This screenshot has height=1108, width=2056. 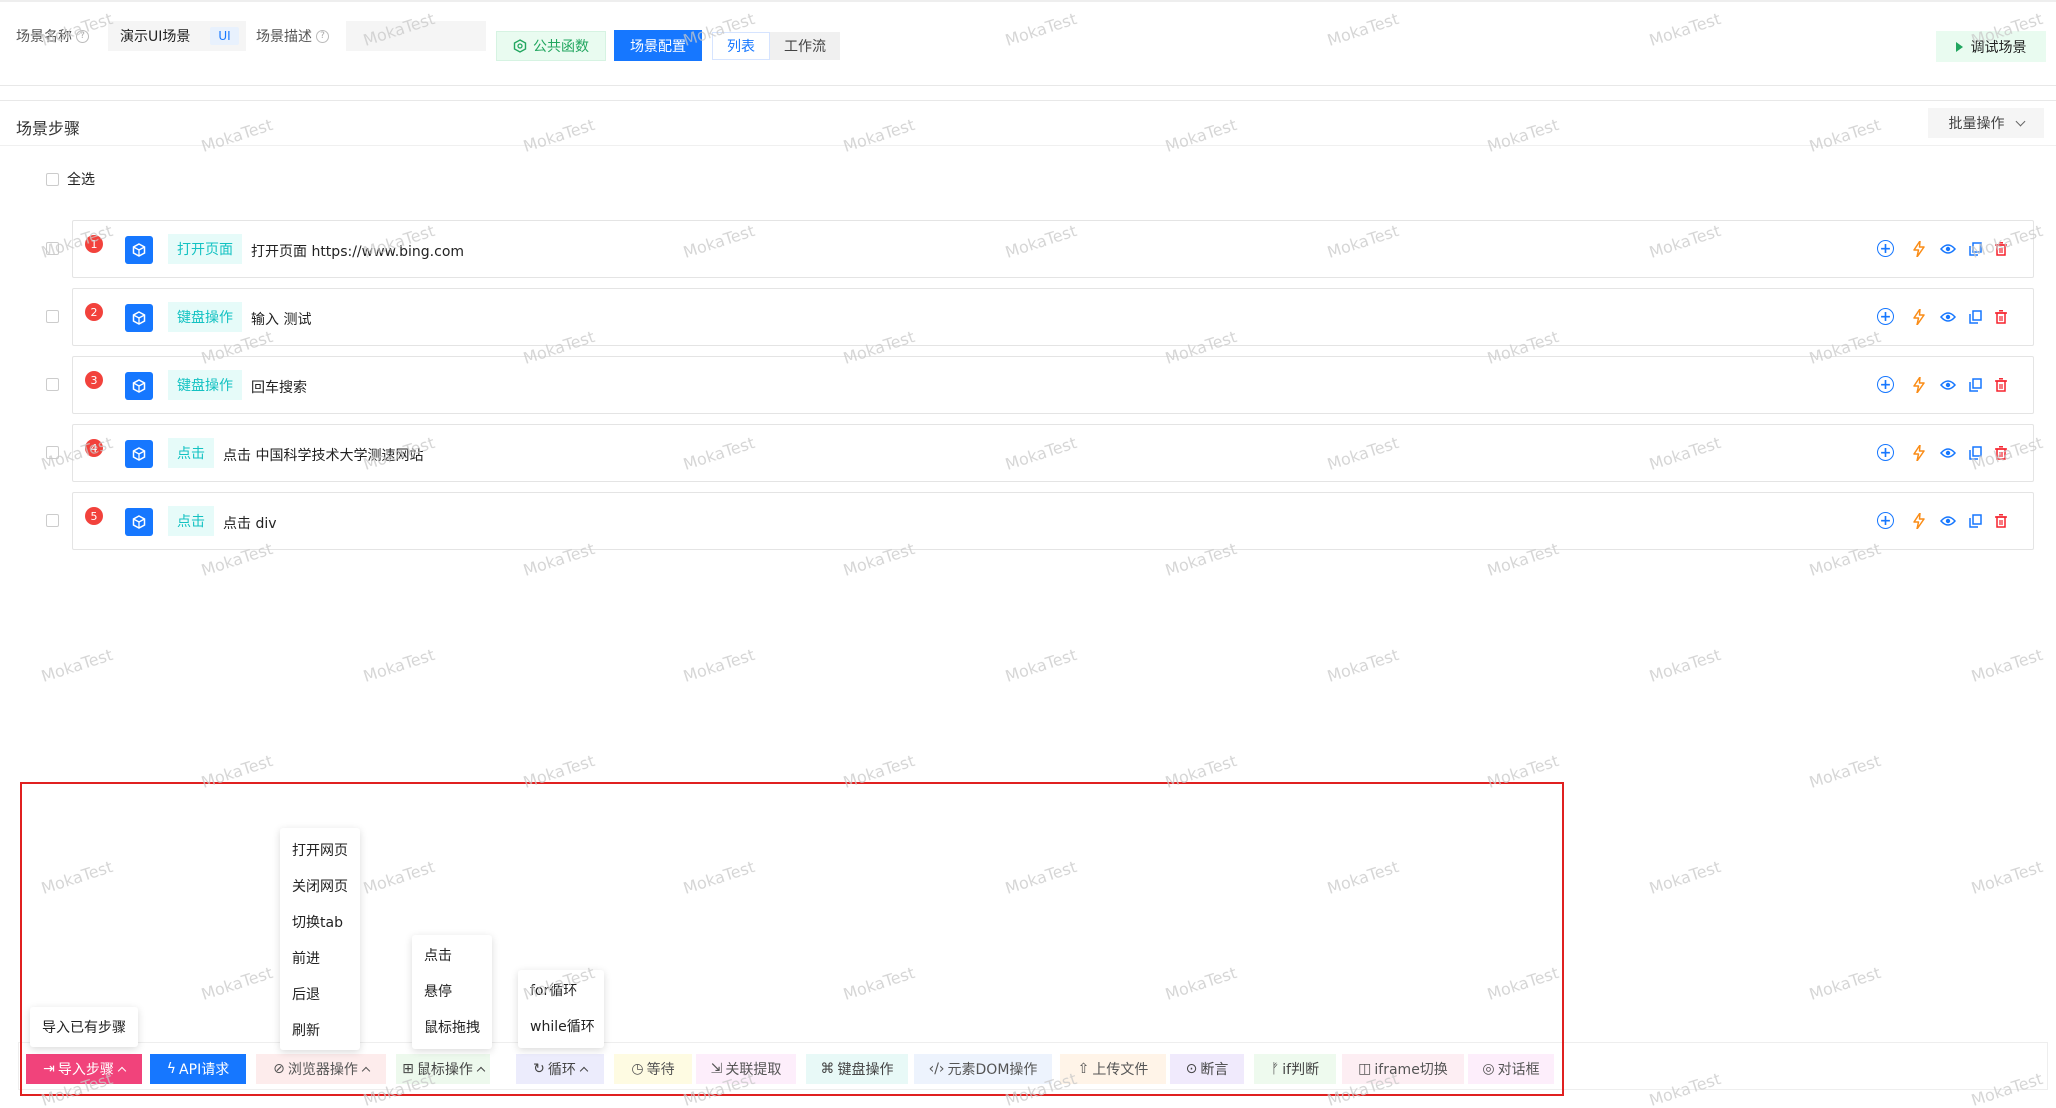 I want to click on view-flow-tab: 工作流, so click(x=805, y=46).